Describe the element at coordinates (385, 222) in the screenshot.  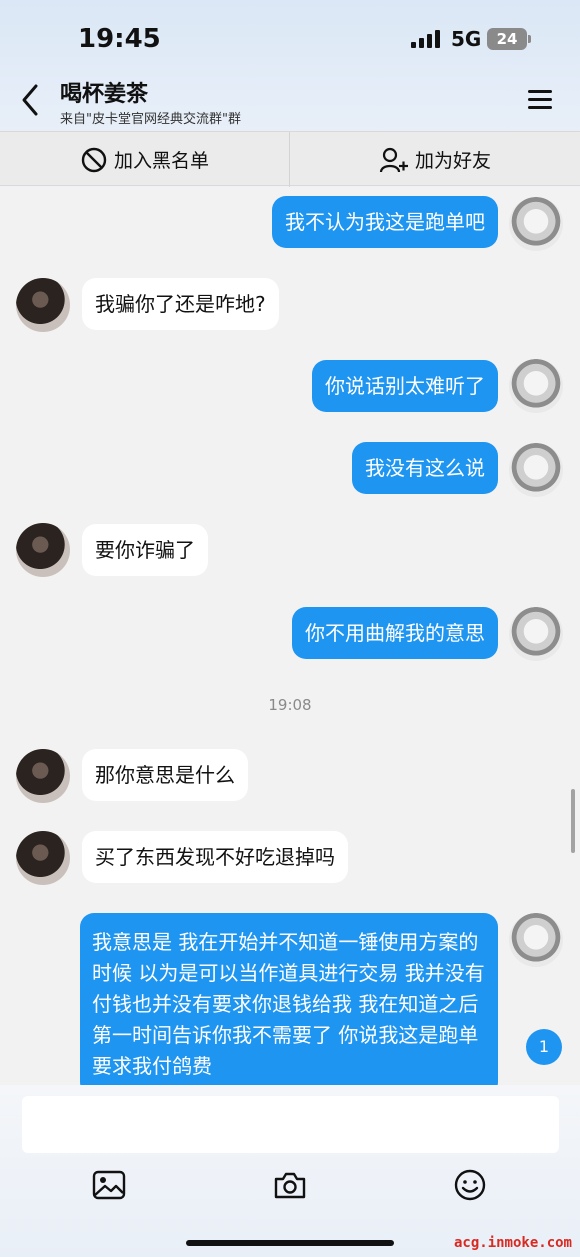
I see `my-message-bubble: 我不认为我这是跑单吧` at that location.